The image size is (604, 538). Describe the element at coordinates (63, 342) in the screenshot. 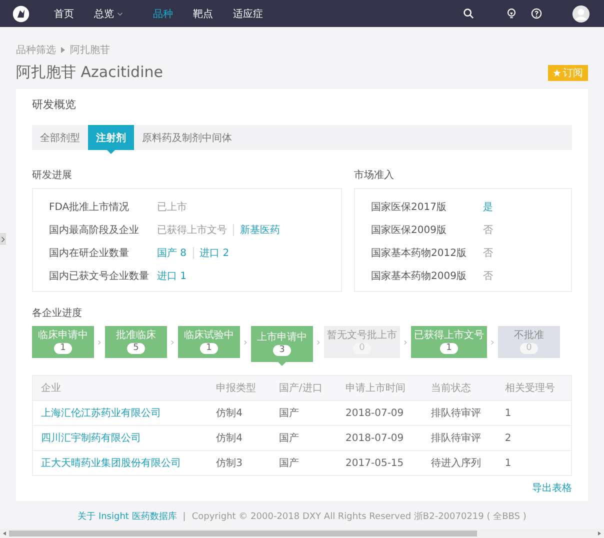

I see `stage-step: 临床申请中 1` at that location.